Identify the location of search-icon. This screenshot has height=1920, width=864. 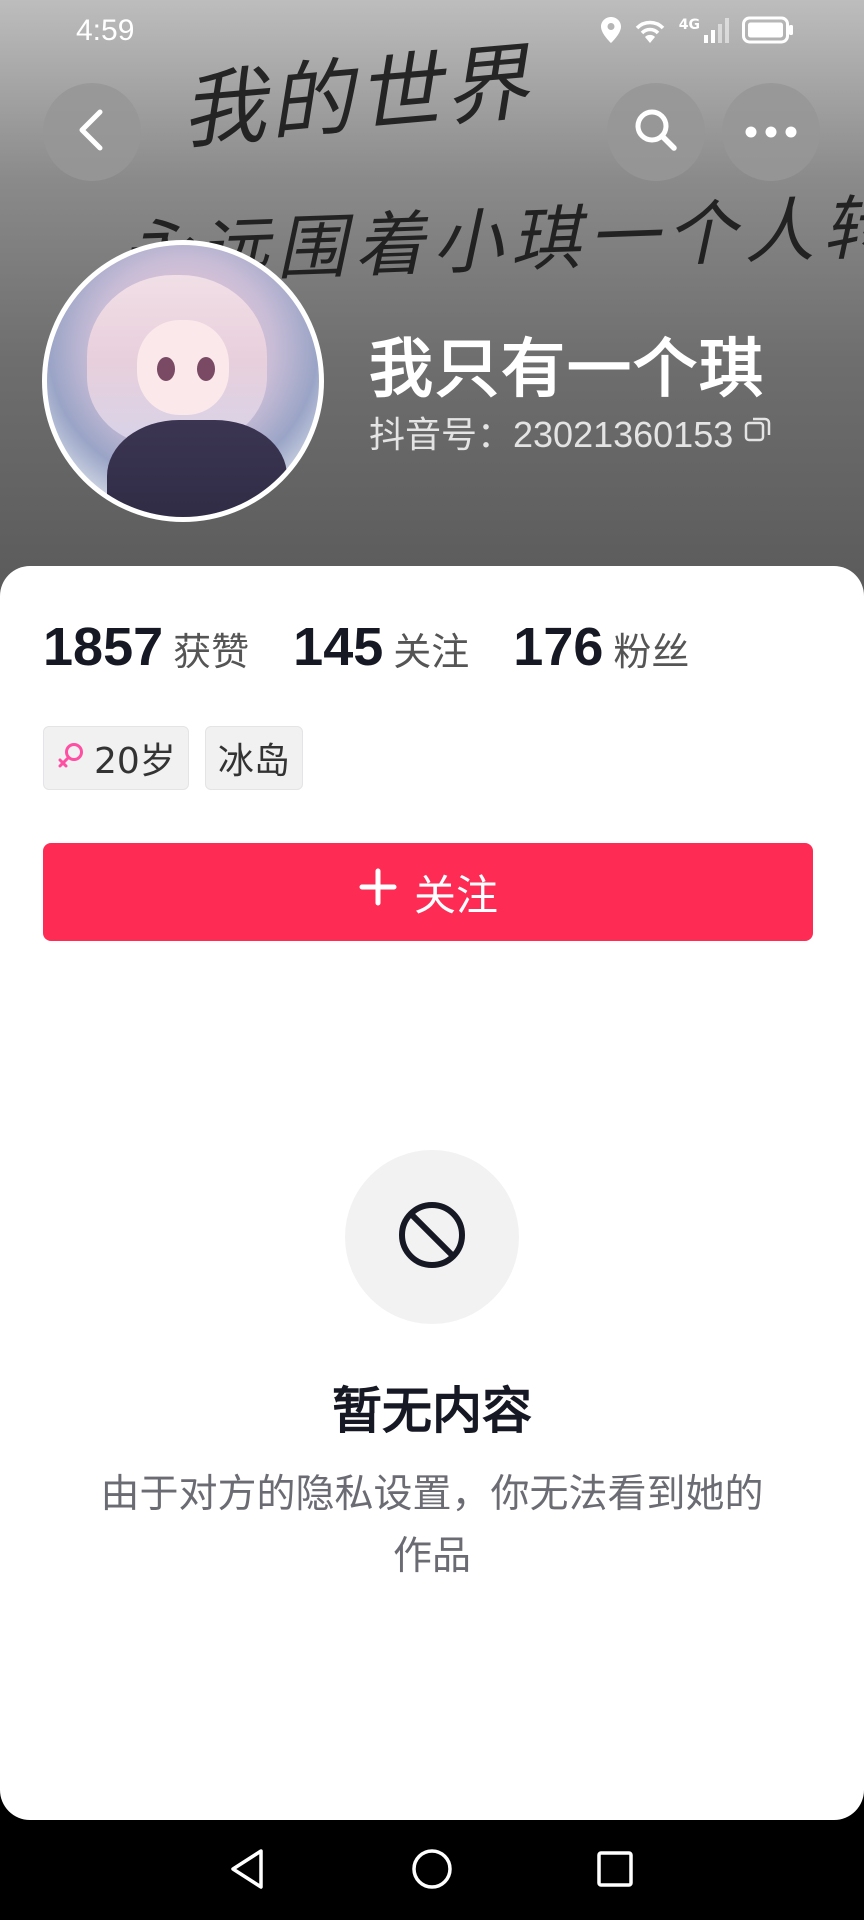
(656, 132).